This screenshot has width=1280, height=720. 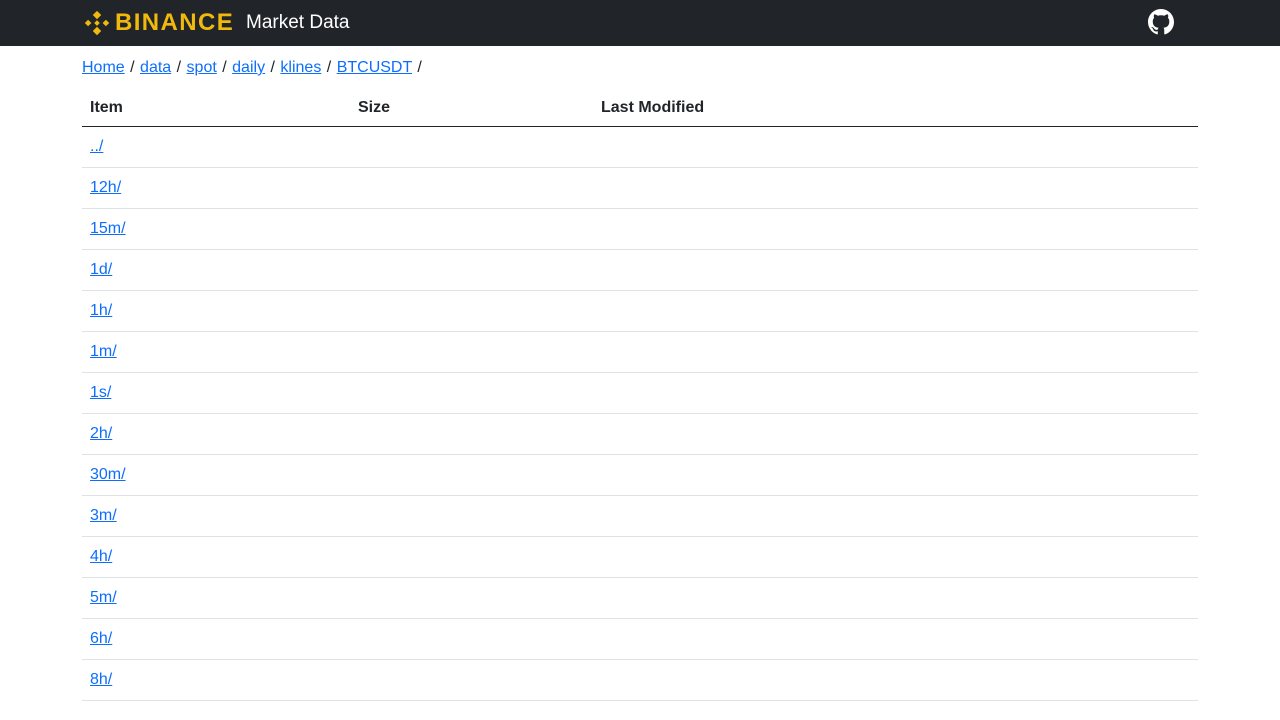 What do you see at coordinates (103, 67) in the screenshot?
I see `breadcrumb-home: Home` at bounding box center [103, 67].